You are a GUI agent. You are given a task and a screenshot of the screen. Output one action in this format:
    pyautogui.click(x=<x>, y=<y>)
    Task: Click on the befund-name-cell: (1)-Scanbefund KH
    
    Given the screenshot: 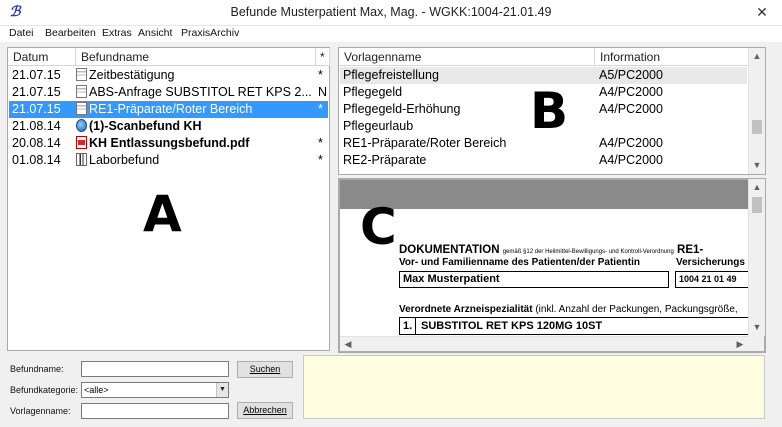 What is the action you would take?
    pyautogui.click(x=195, y=126)
    